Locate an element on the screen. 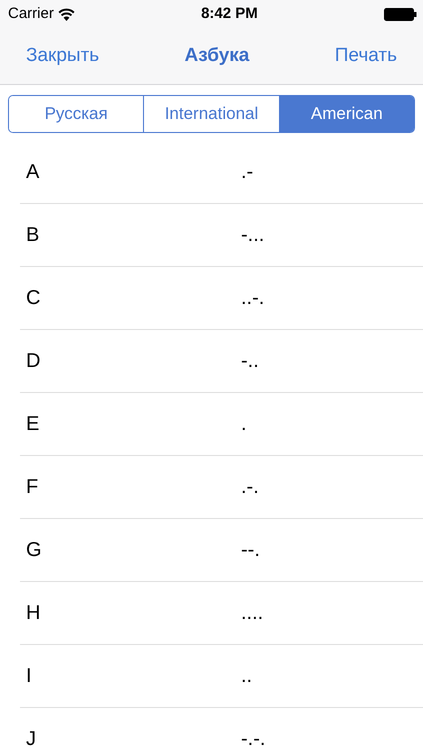 This screenshot has width=423, height=750. close-button: Закрыть is located at coordinates (63, 56).